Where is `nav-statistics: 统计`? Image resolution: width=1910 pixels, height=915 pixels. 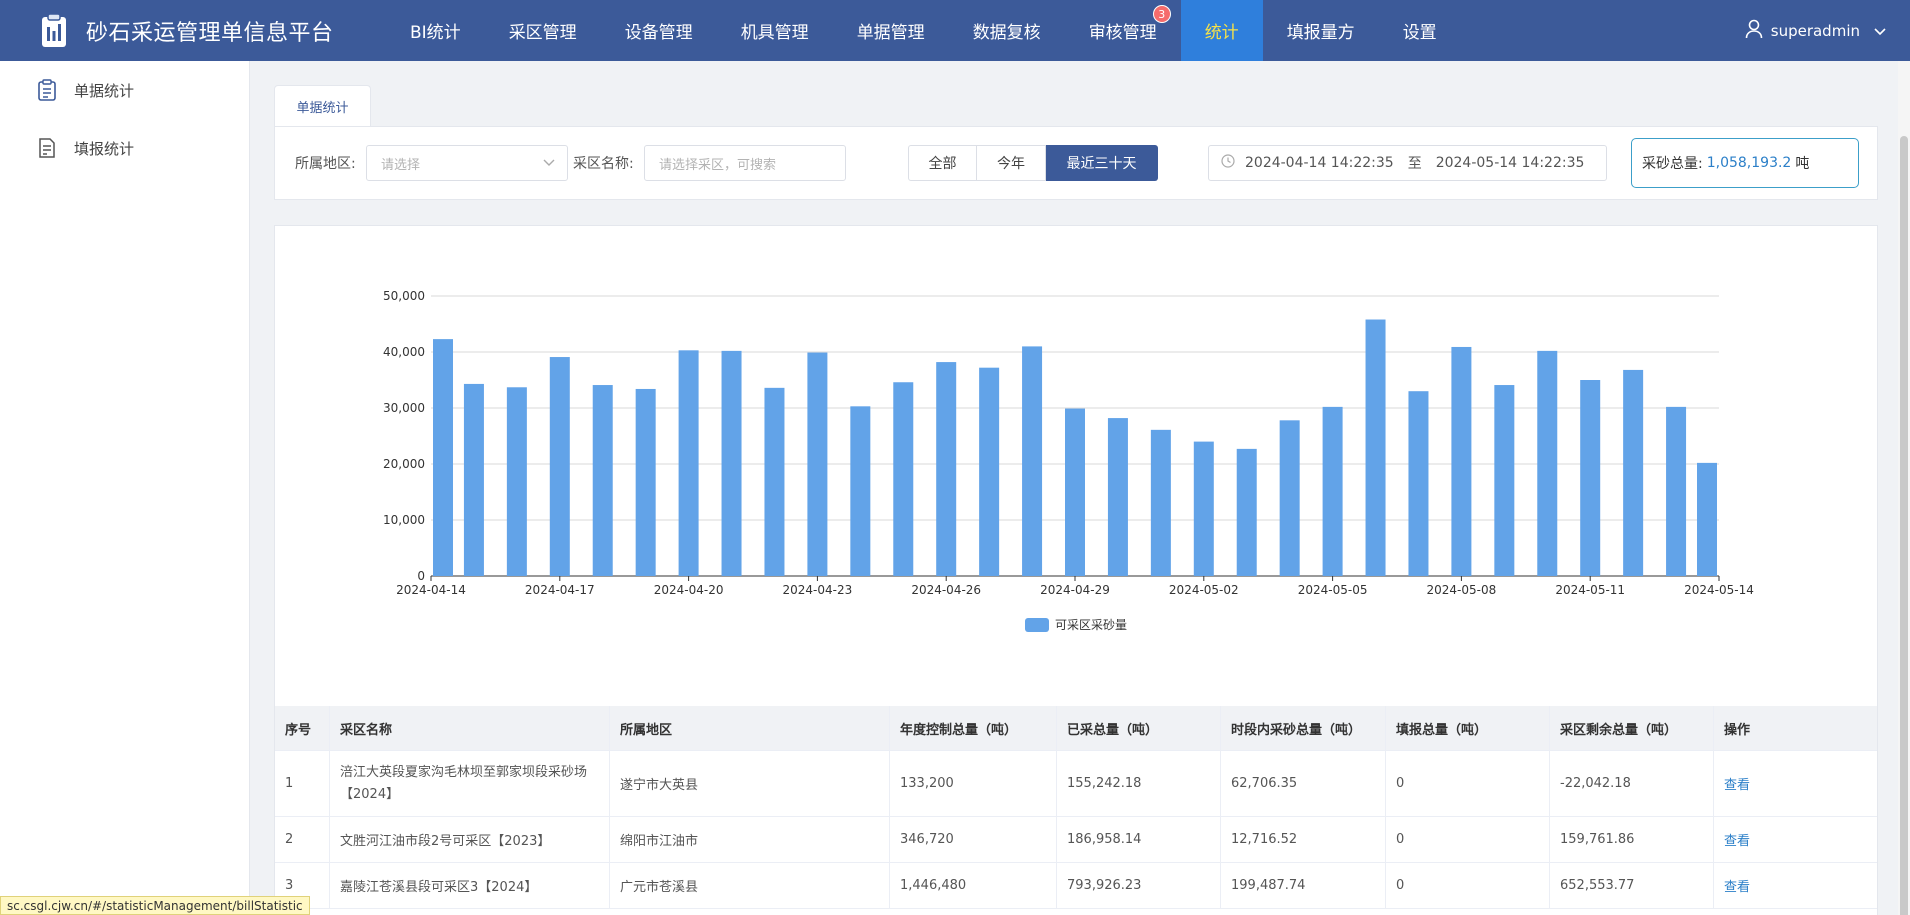
nav-statistics: 统计 is located at coordinates (1221, 30).